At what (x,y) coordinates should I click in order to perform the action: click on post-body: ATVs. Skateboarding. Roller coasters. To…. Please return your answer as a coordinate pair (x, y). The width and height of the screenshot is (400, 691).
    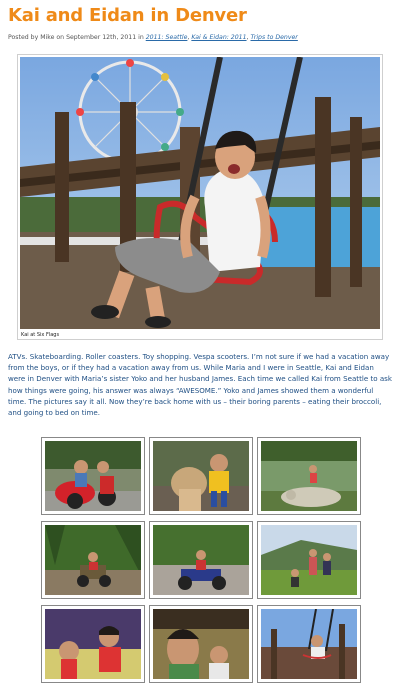
    Looking at the image, I should click on (200, 385).